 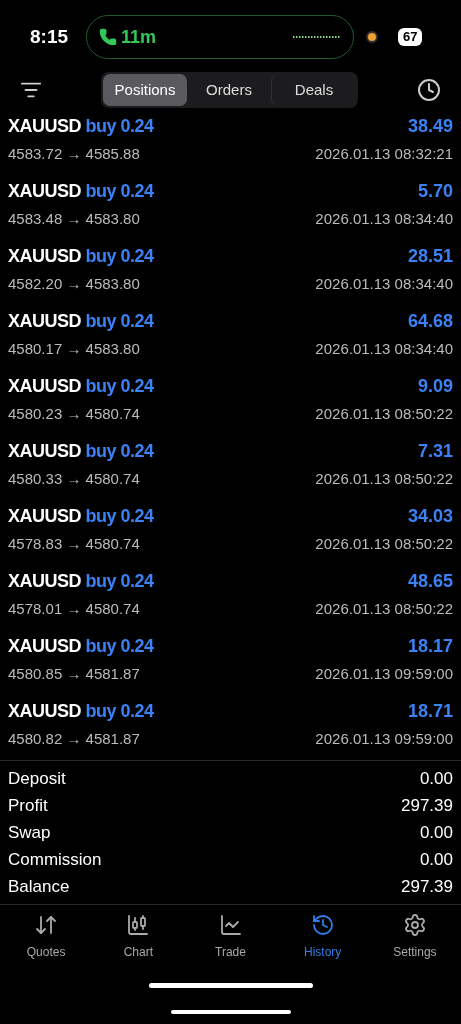 I want to click on summary-label: Deposit, so click(x=37, y=778).